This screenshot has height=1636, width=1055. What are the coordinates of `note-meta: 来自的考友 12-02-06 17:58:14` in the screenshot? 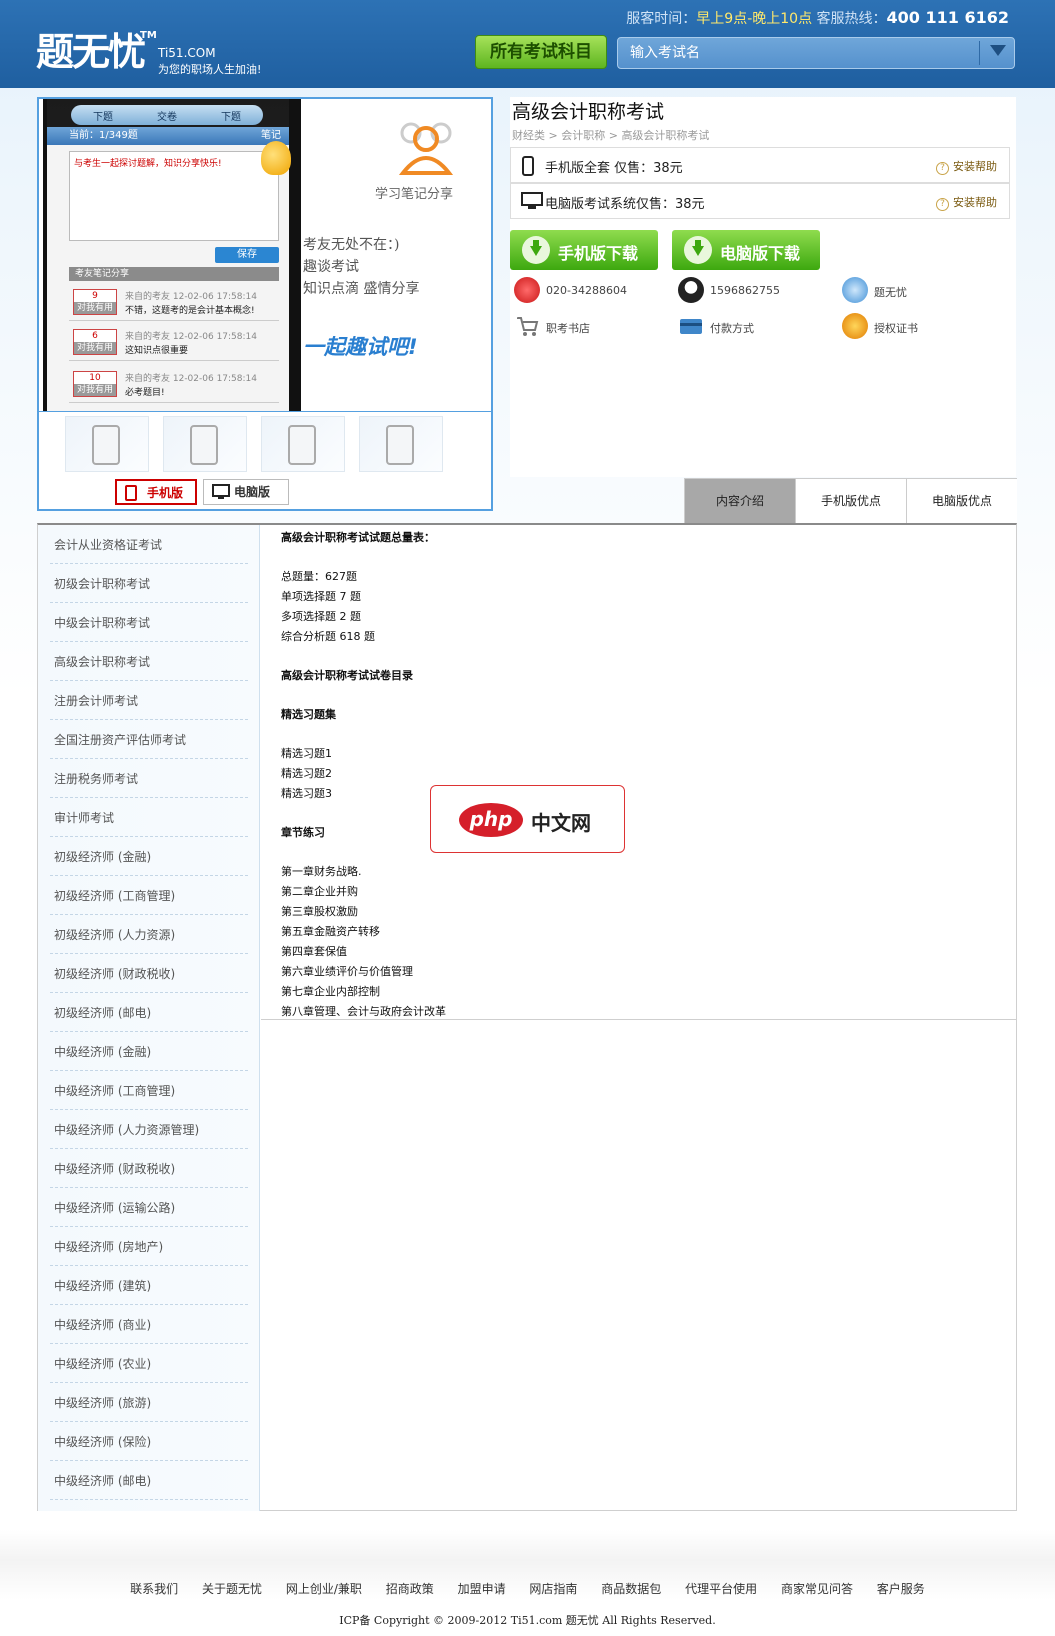 It's located at (191, 337).